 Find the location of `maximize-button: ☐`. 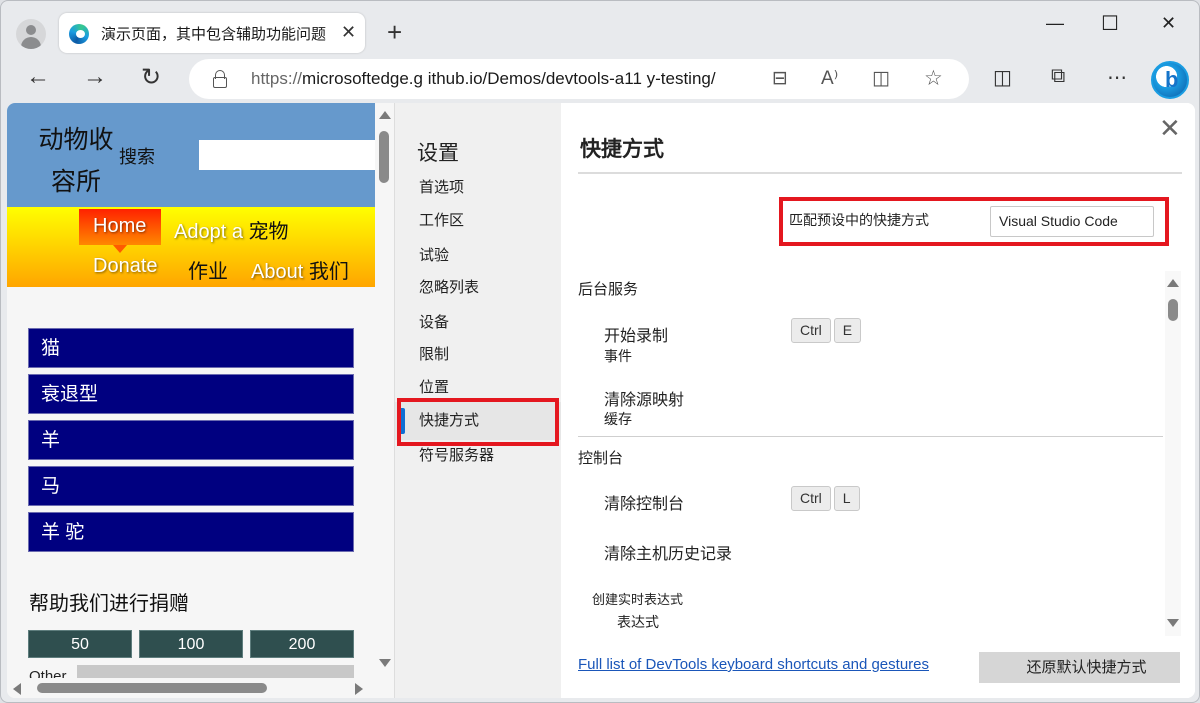

maximize-button: ☐ is located at coordinates (1110, 23).